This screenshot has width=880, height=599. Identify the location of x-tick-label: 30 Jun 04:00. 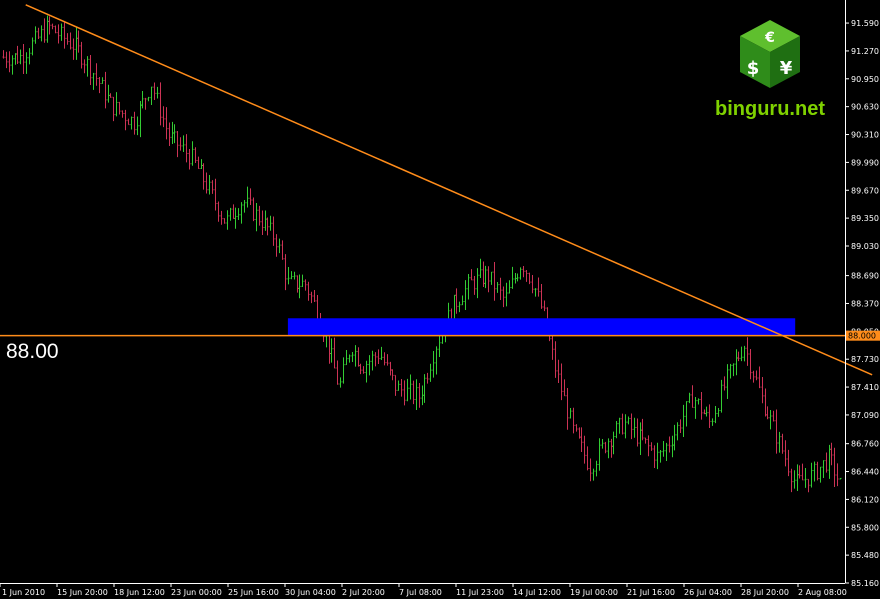
(310, 592).